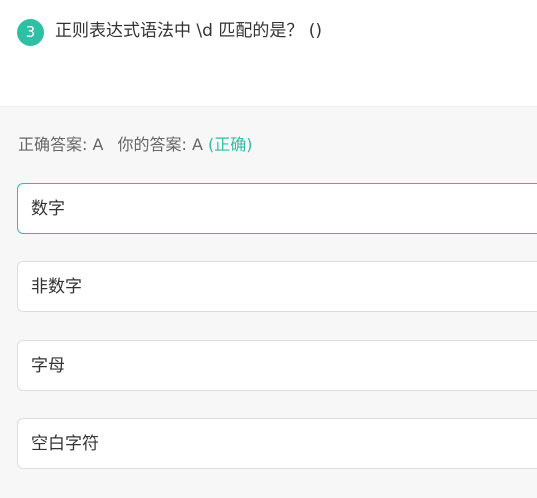 This screenshot has height=498, width=537. I want to click on option-c: 字母, so click(277, 365).